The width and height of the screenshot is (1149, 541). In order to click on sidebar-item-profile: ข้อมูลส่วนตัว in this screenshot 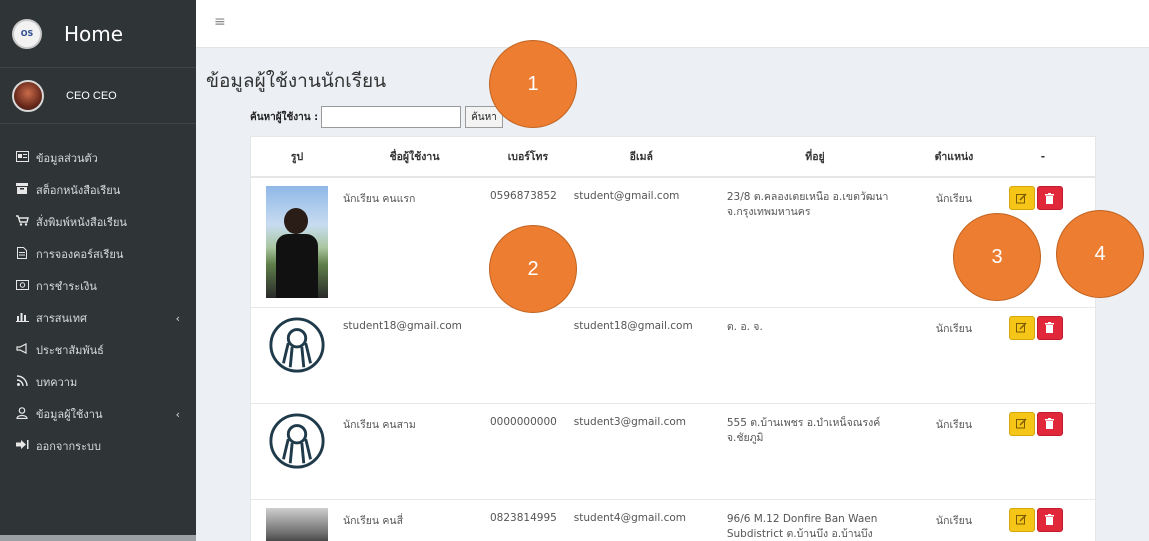, I will do `click(98, 158)`.